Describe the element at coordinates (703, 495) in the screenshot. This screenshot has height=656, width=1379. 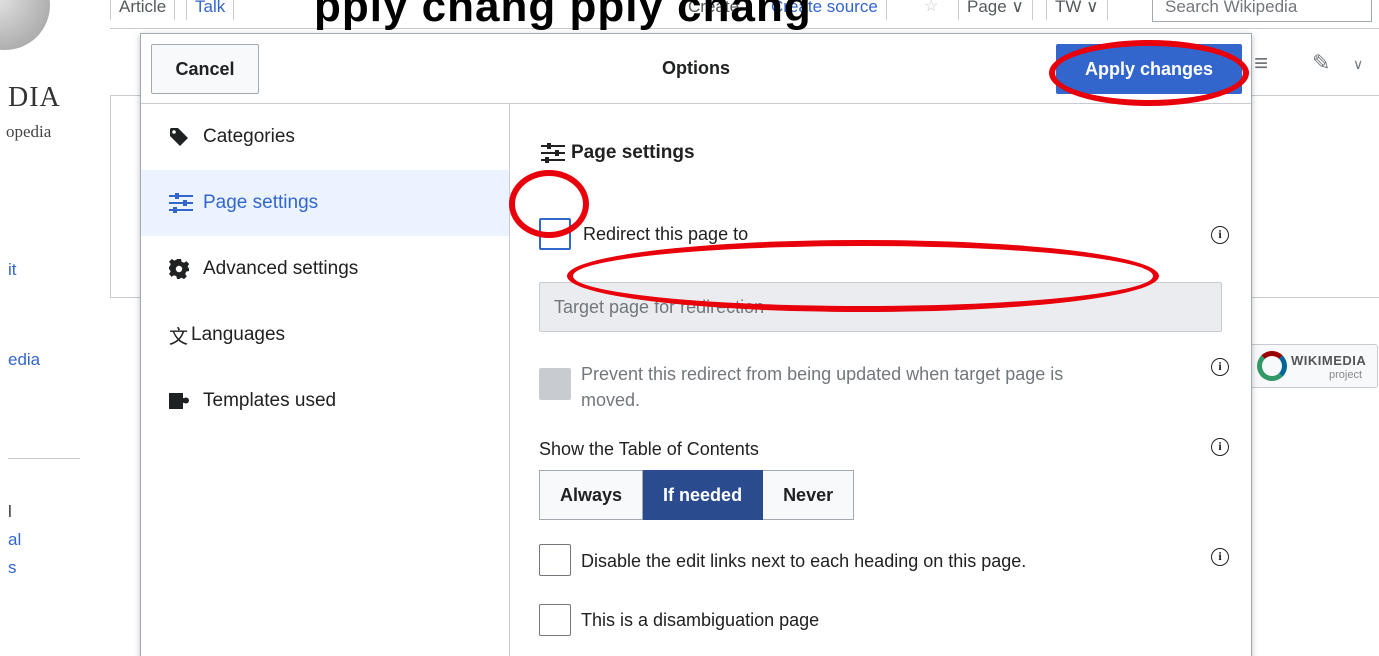
I see `toc-if-needed-button: If needed` at that location.